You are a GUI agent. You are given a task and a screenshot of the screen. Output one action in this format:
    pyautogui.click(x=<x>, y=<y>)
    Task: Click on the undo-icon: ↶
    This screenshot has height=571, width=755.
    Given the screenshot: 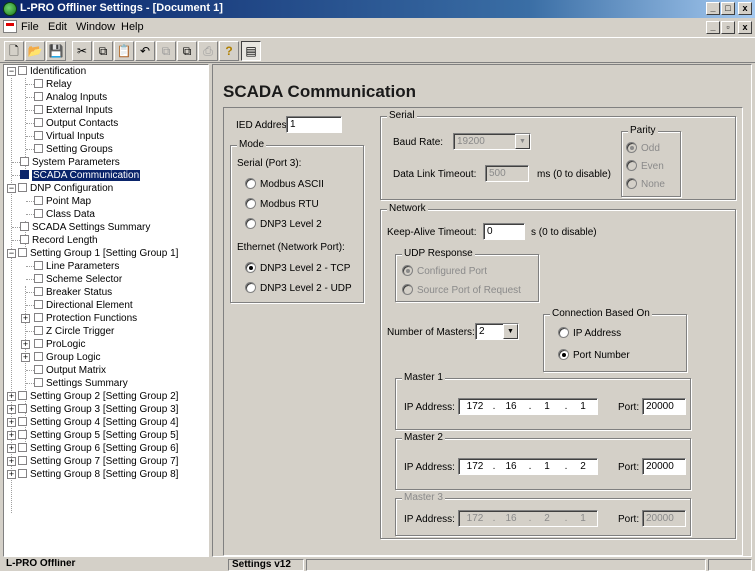 What is the action you would take?
    pyautogui.click(x=145, y=51)
    